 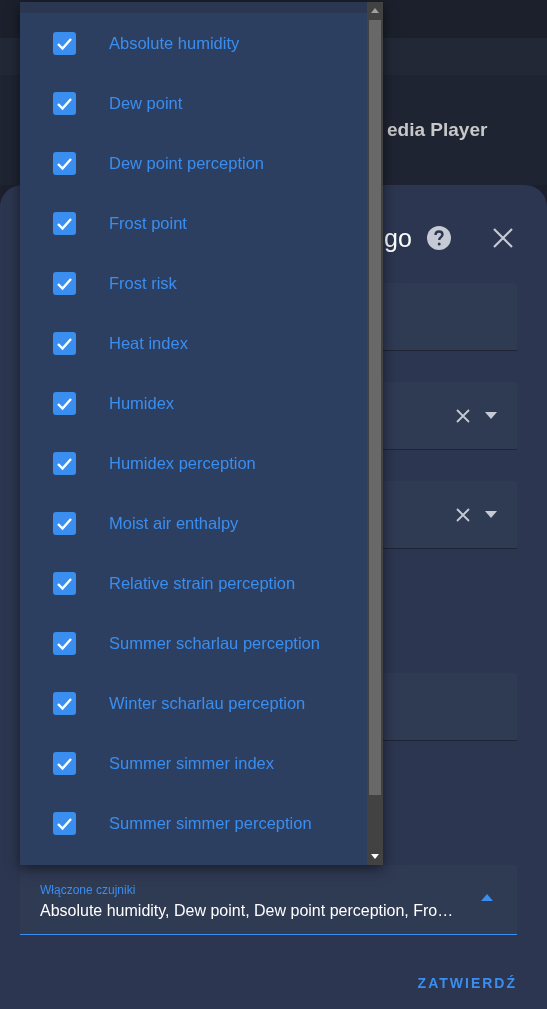 What do you see at coordinates (143, 283) in the screenshot?
I see `option-label: Frost risk` at bounding box center [143, 283].